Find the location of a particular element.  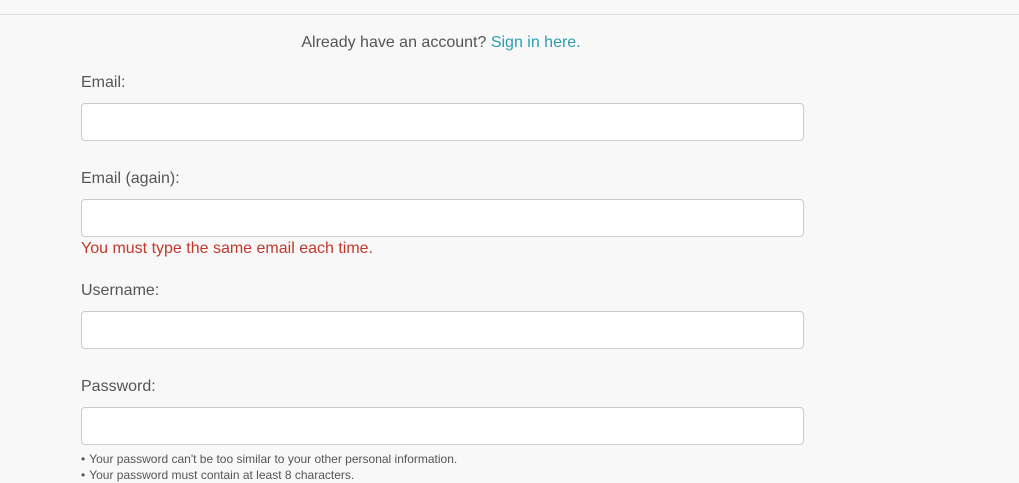

signin-prompt-line: Already have an account? Sign in here. is located at coordinates (441, 43).